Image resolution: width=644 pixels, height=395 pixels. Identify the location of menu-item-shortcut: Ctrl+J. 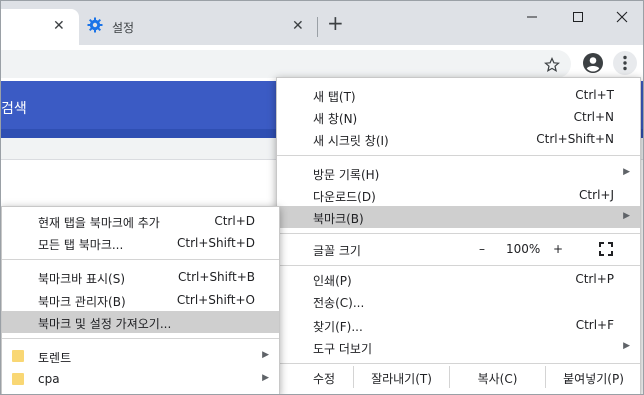
(596, 195).